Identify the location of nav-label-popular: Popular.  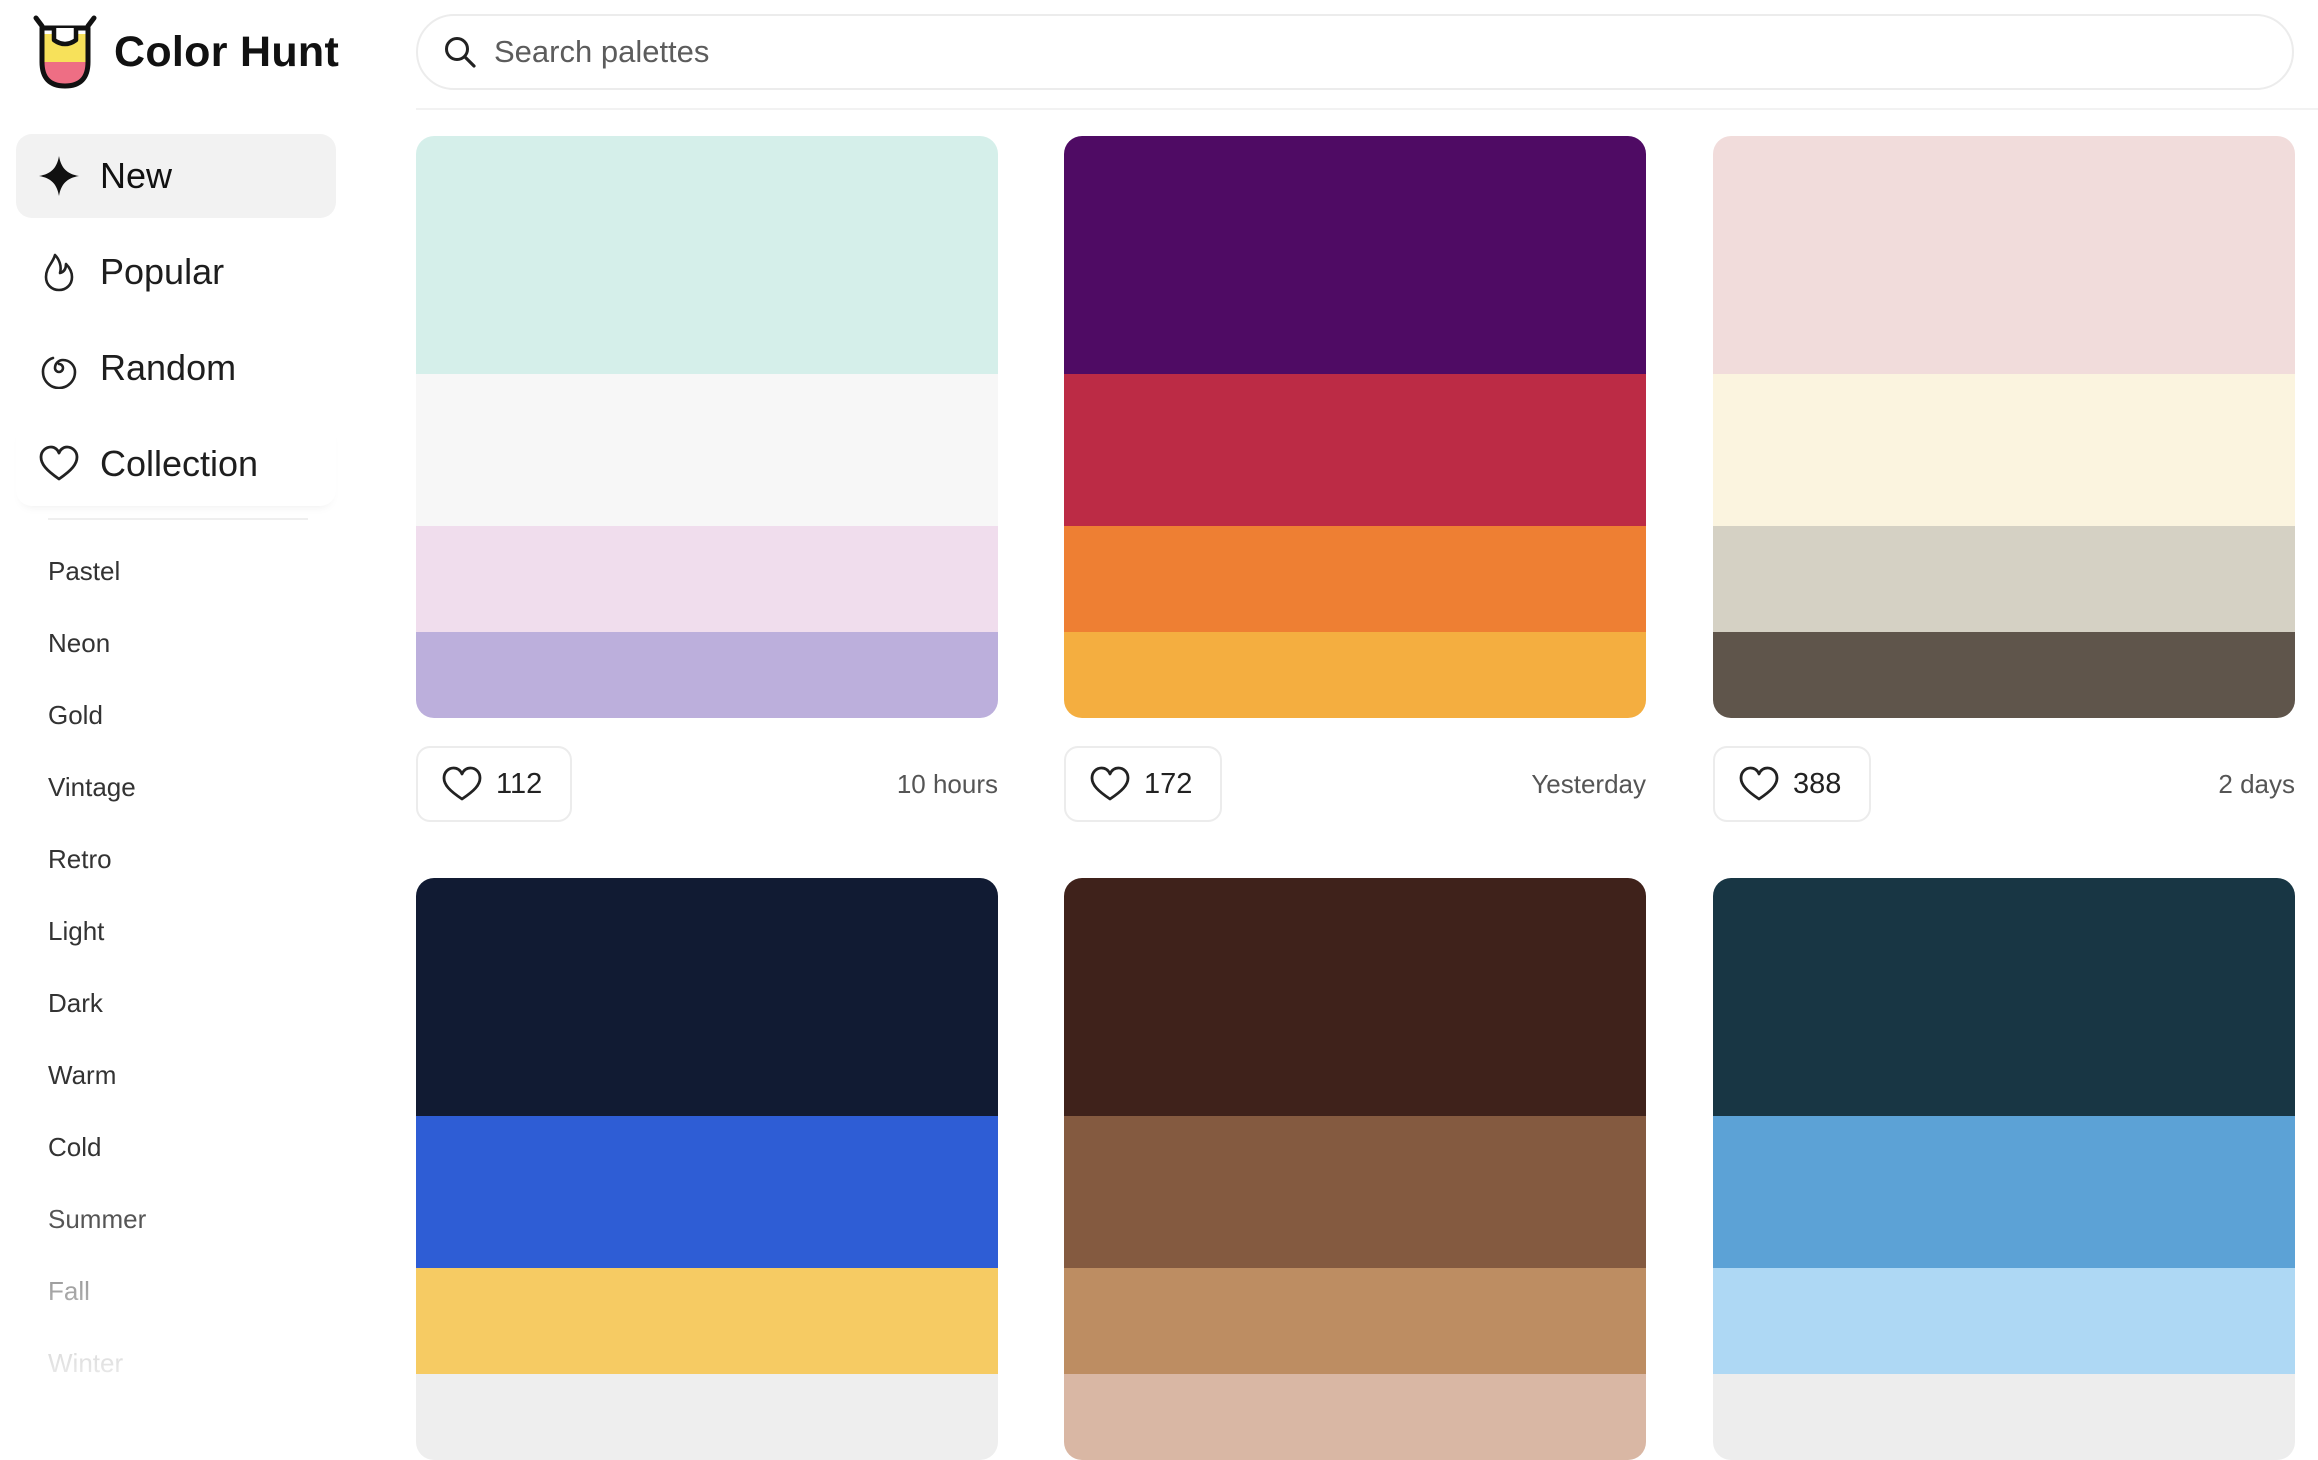
(162, 271).